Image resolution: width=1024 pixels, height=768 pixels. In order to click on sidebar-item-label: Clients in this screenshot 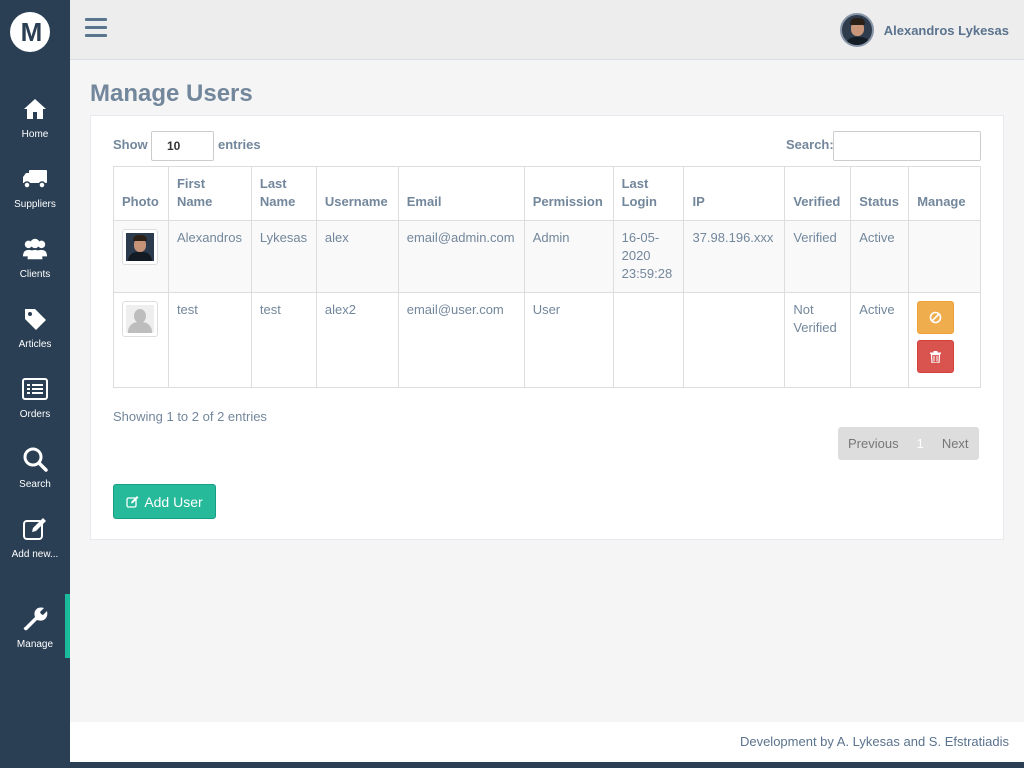, I will do `click(35, 274)`.